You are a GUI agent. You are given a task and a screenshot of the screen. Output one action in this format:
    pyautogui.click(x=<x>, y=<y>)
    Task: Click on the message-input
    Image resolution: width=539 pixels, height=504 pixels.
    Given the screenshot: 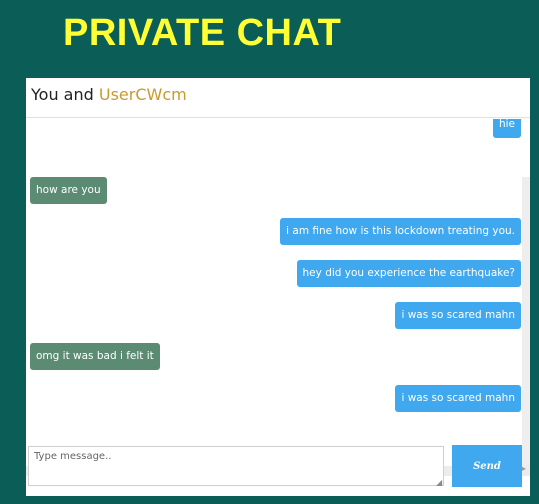 What is the action you would take?
    pyautogui.click(x=236, y=466)
    